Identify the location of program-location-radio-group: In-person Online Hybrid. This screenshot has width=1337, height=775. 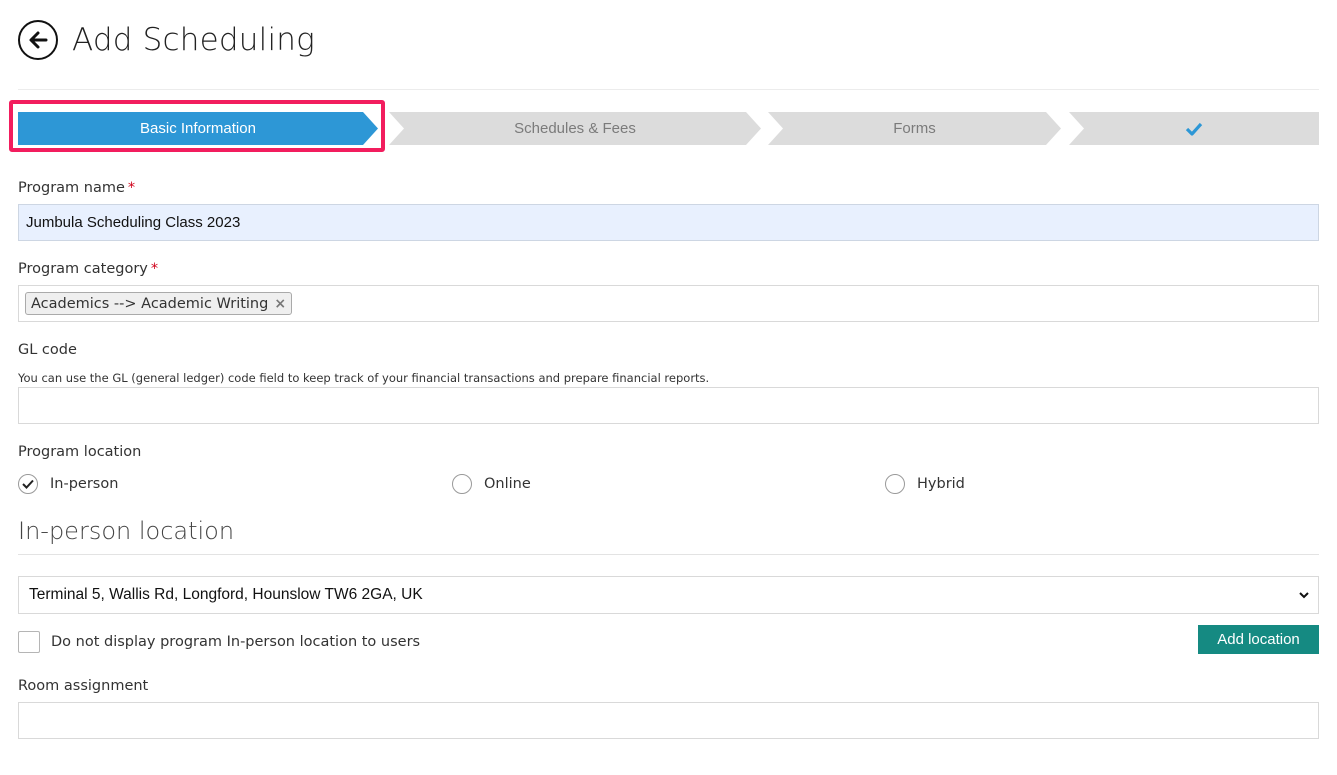
(518, 485).